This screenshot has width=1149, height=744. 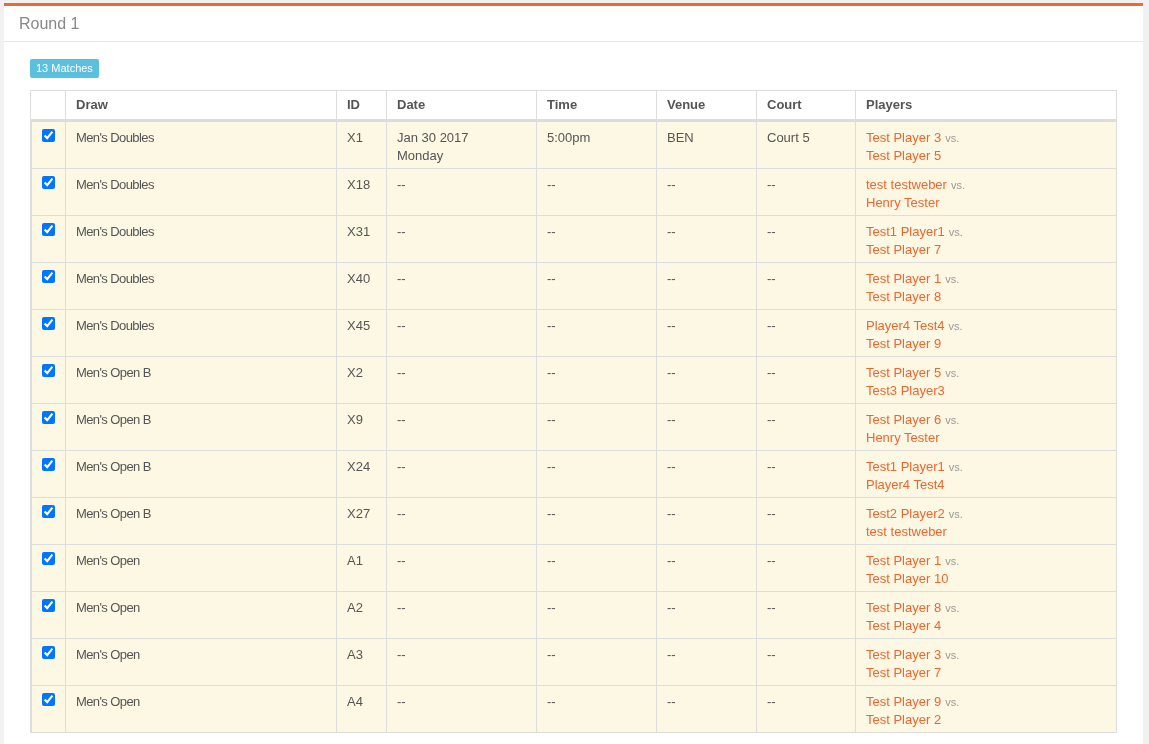 I want to click on match-id: X24, so click(x=359, y=467).